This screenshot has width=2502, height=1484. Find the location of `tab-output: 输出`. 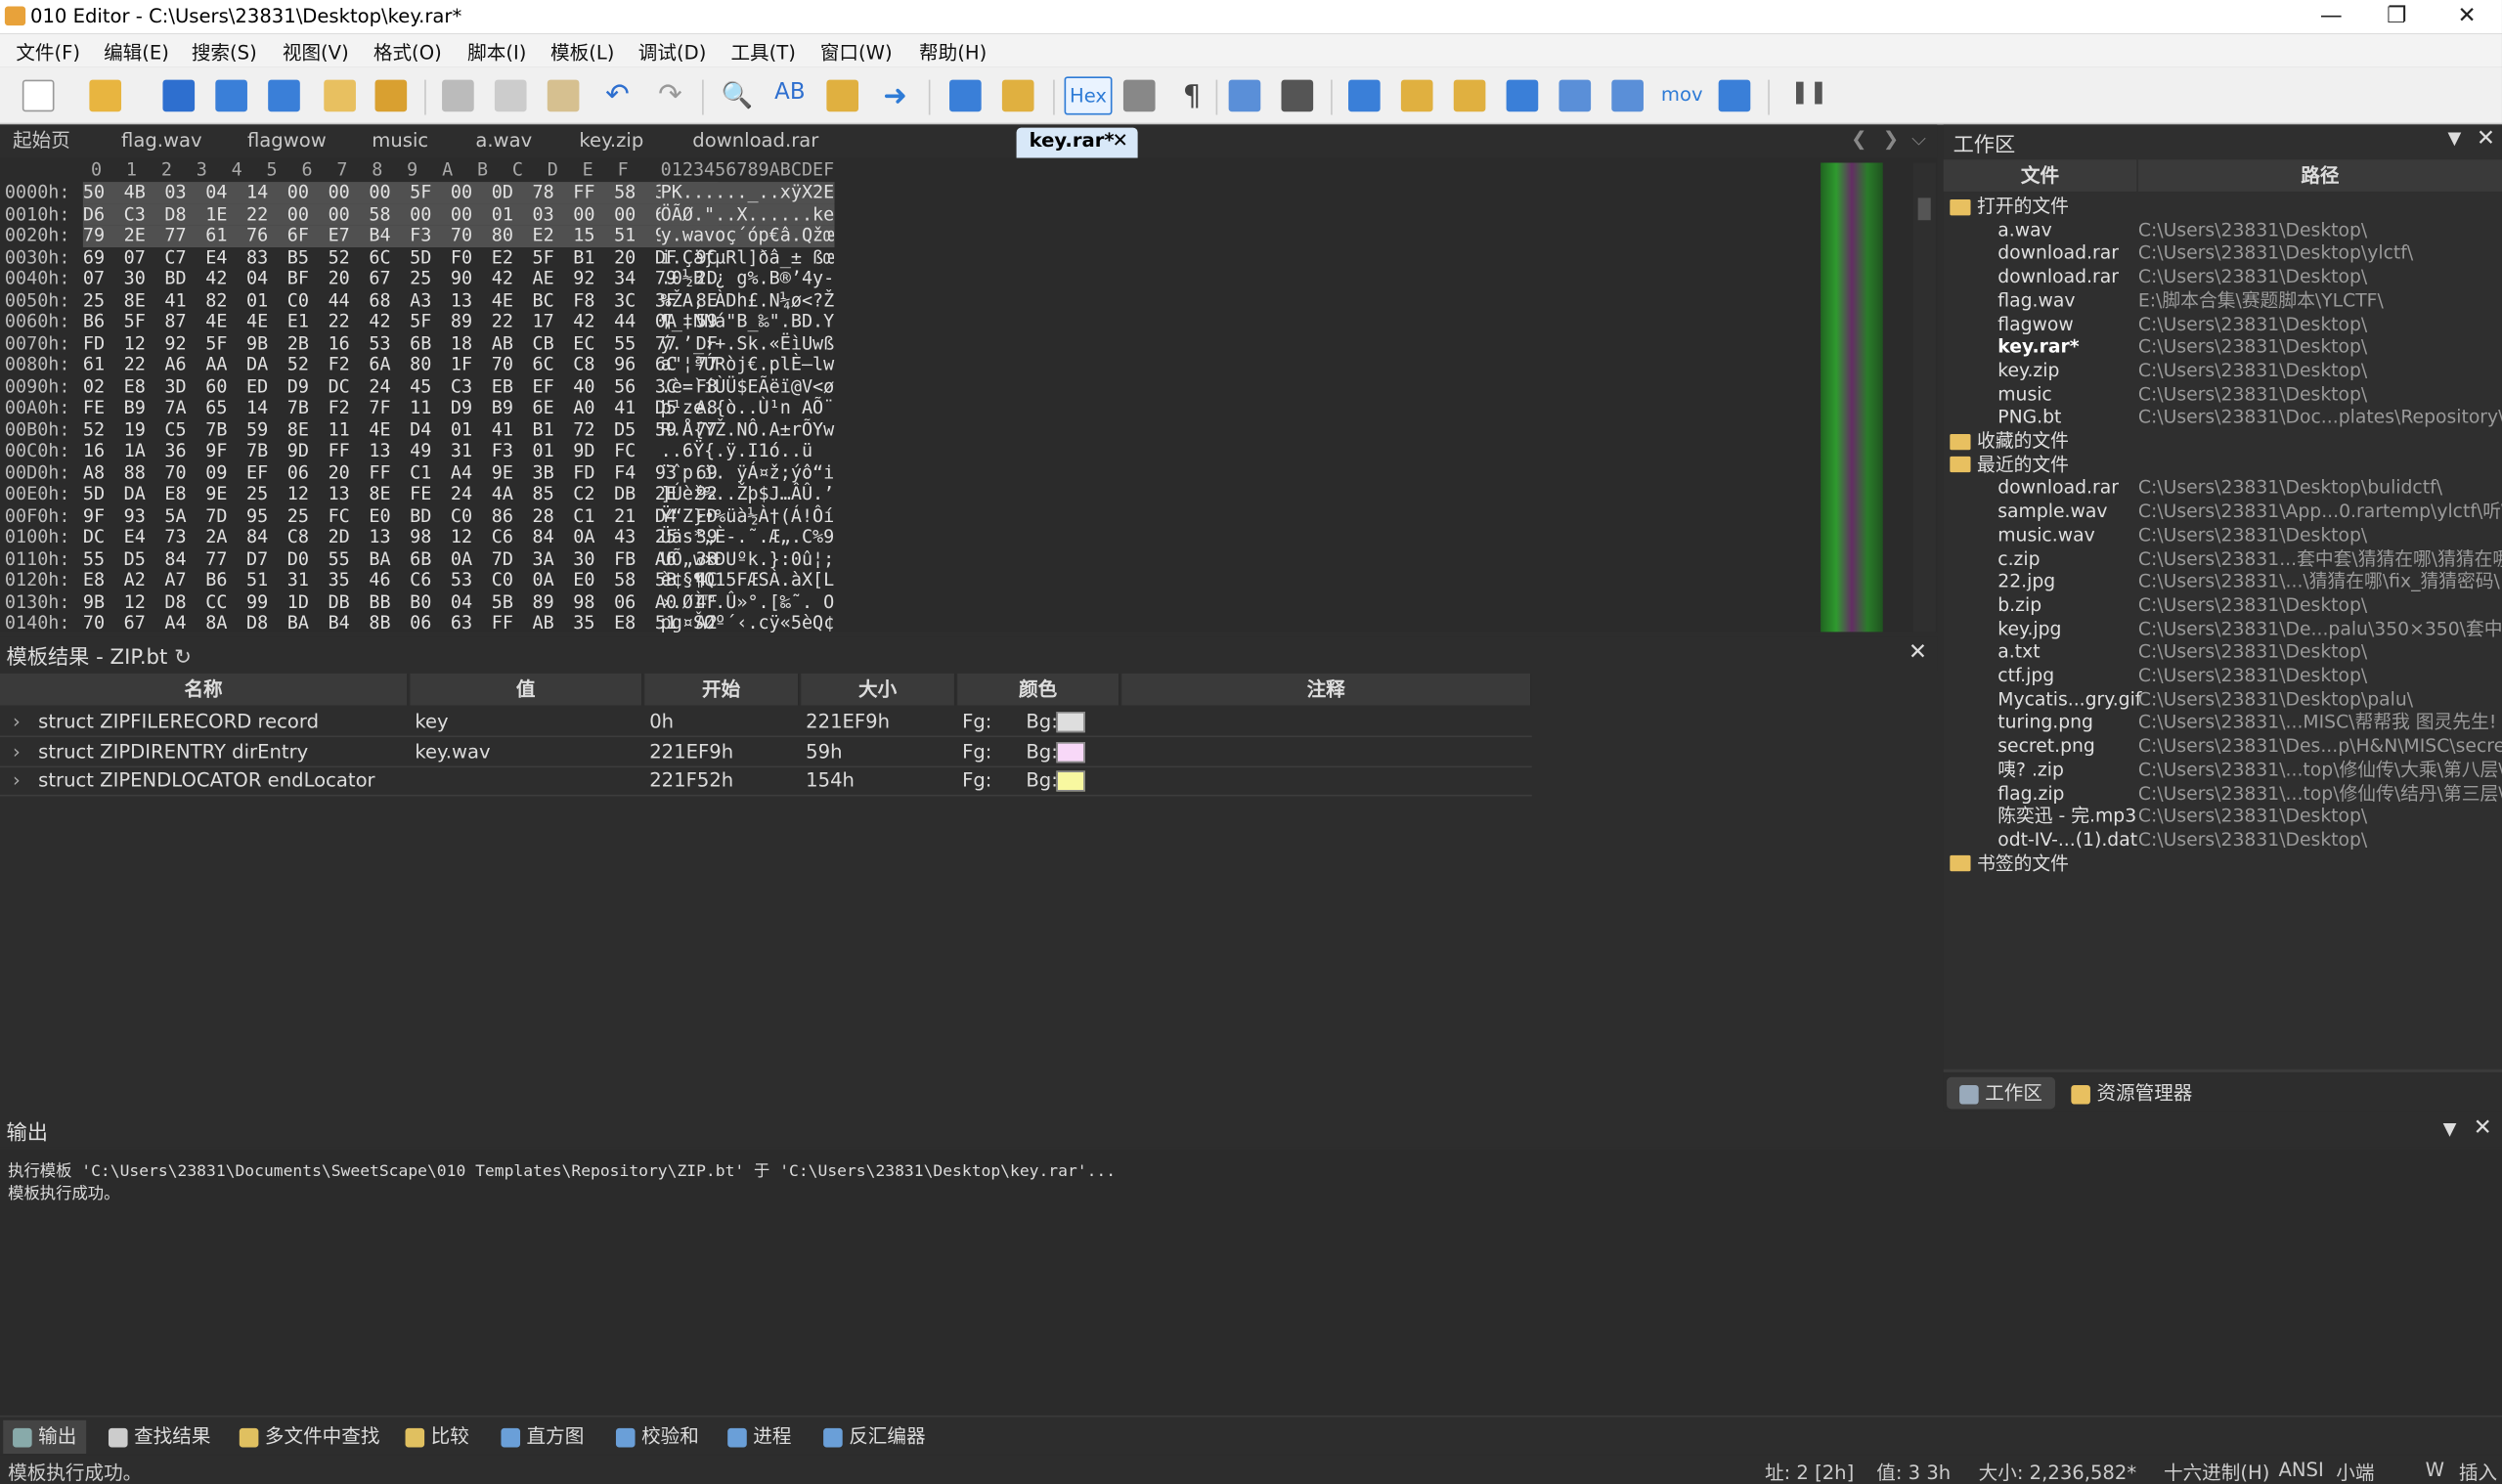

tab-output: 输出 is located at coordinates (45, 1437).